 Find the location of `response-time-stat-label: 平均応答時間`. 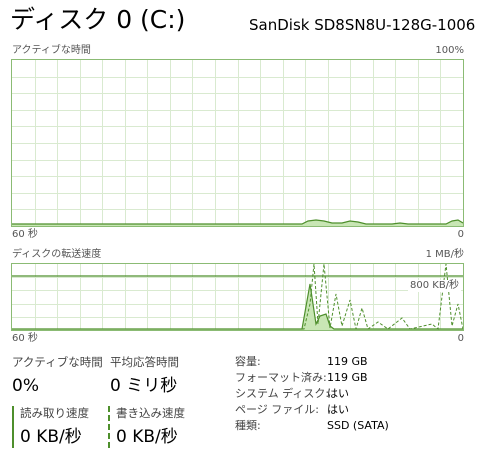

response-time-stat-label: 平均応答時間 is located at coordinates (144, 362).